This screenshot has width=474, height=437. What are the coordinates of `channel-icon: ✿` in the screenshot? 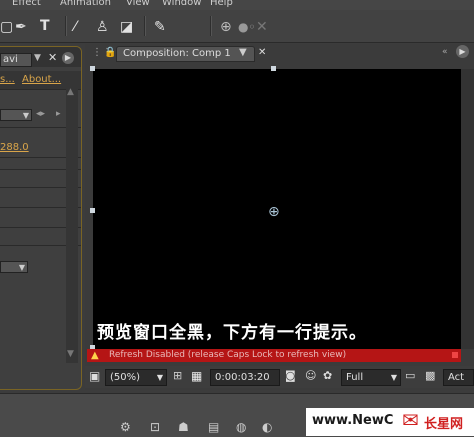 It's located at (327, 375).